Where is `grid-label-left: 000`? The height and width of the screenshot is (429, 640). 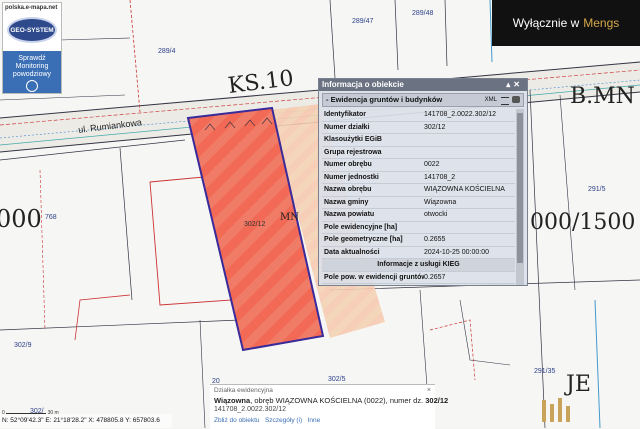 grid-label-left: 000 is located at coordinates (21, 219).